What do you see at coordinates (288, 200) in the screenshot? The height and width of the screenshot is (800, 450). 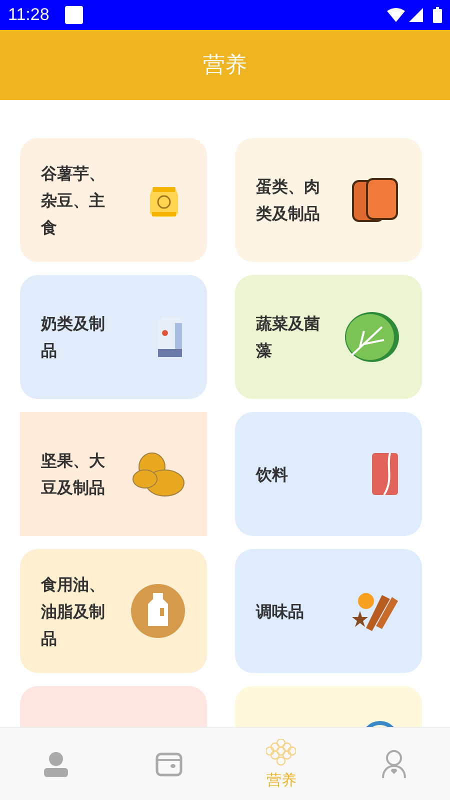 I see `category-label: 蛋类、肉类及制品` at bounding box center [288, 200].